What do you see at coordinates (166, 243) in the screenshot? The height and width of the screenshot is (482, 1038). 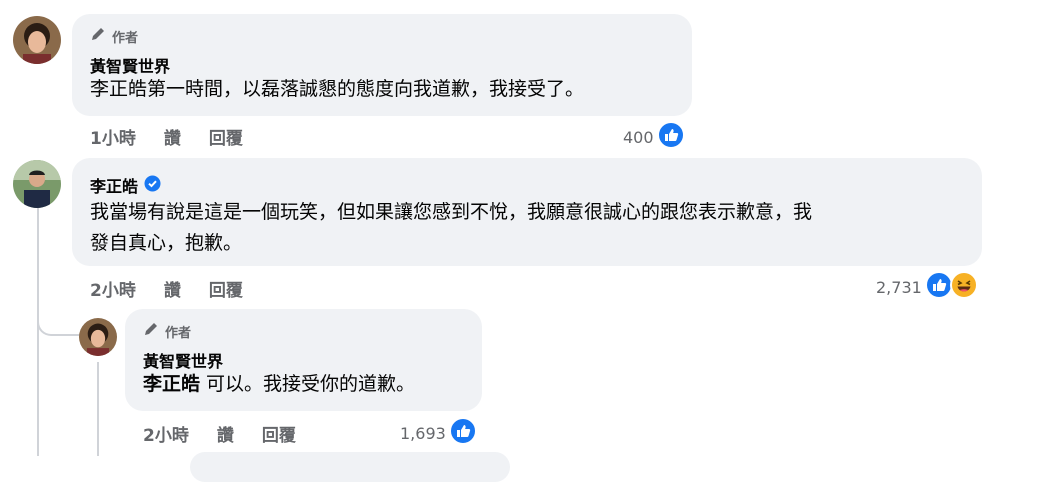 I see `comment-text-line-2: 發自真心，抱歉。` at bounding box center [166, 243].